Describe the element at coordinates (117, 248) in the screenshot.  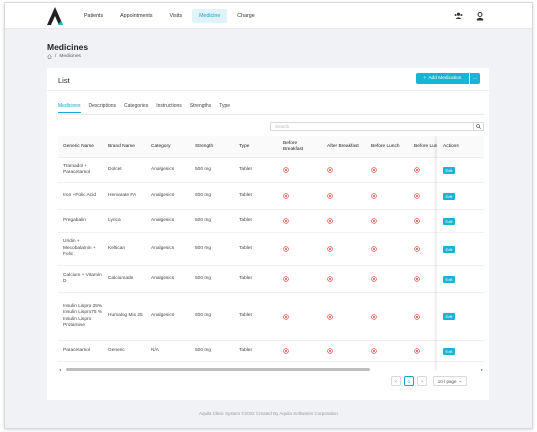
I see `cell-brand: Keltican` at that location.